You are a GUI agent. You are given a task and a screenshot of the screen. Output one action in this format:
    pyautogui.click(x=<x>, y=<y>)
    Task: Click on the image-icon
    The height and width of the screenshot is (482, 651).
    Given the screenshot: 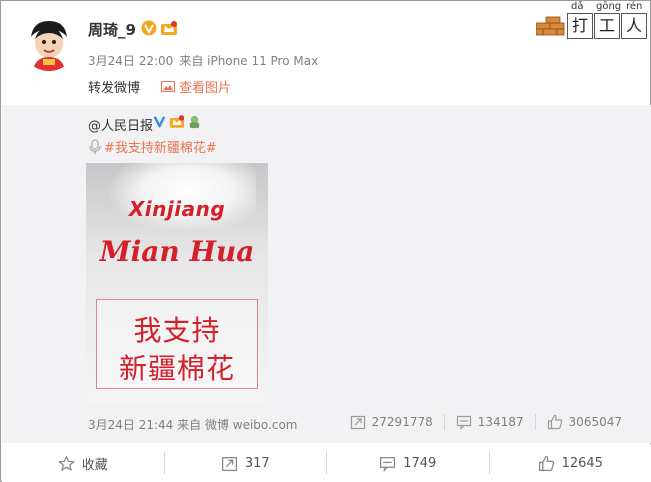 What is the action you would take?
    pyautogui.click(x=168, y=86)
    